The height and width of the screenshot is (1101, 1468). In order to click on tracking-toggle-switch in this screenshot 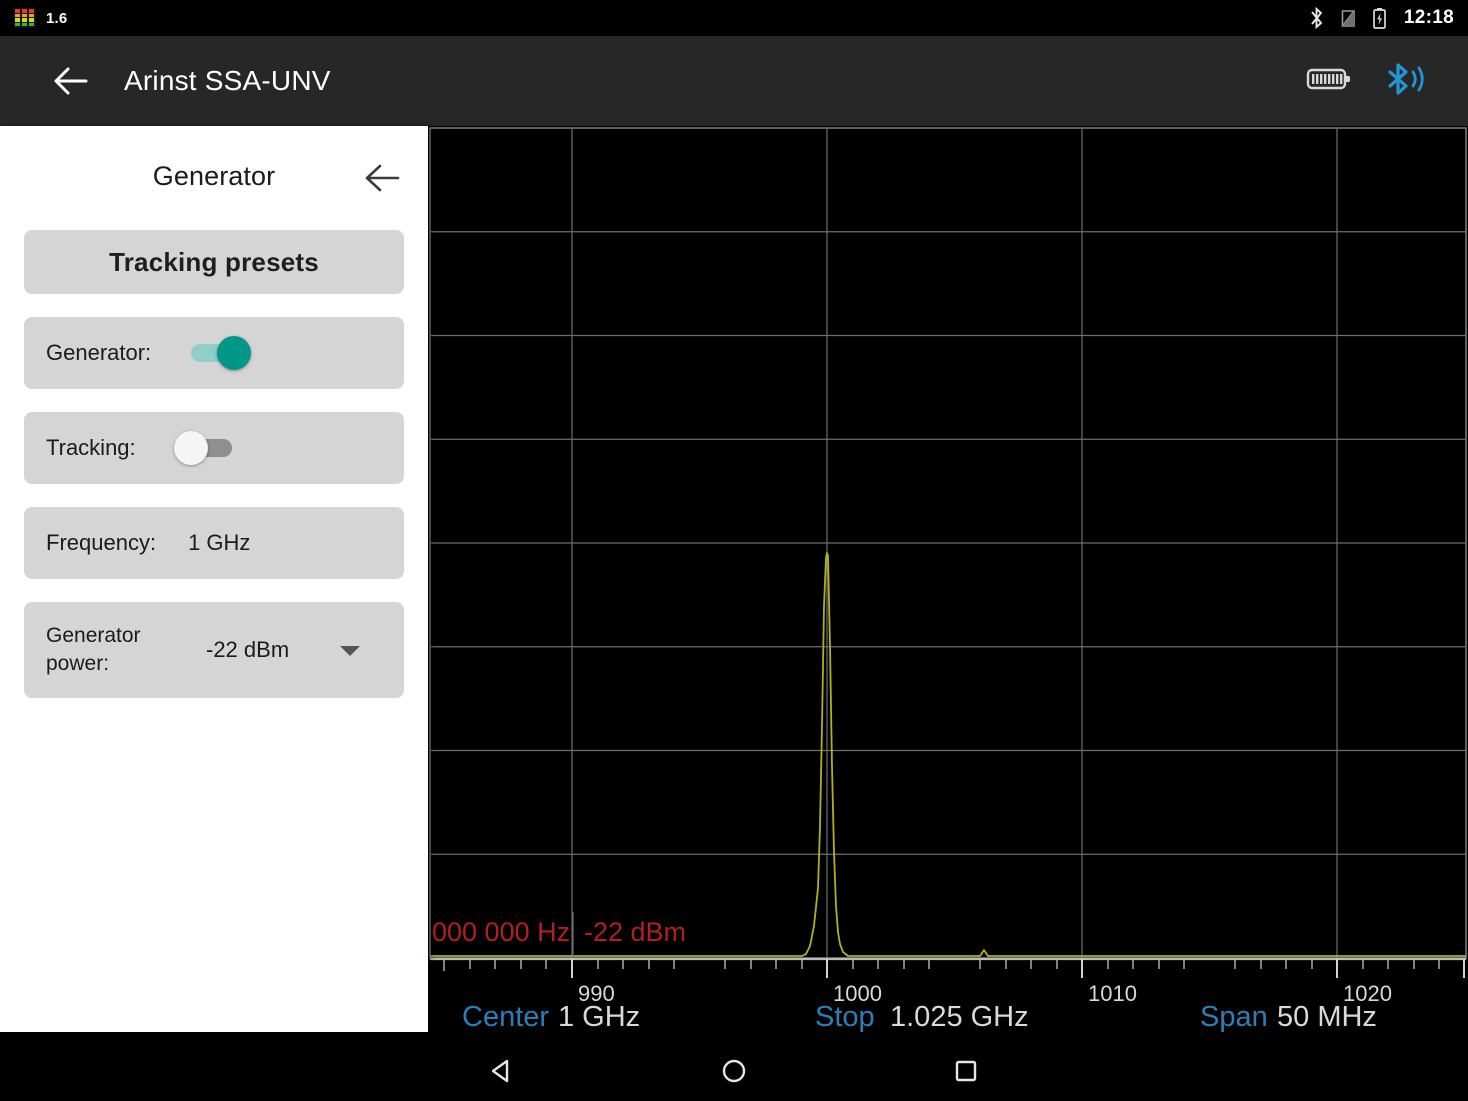, I will do `click(205, 448)`.